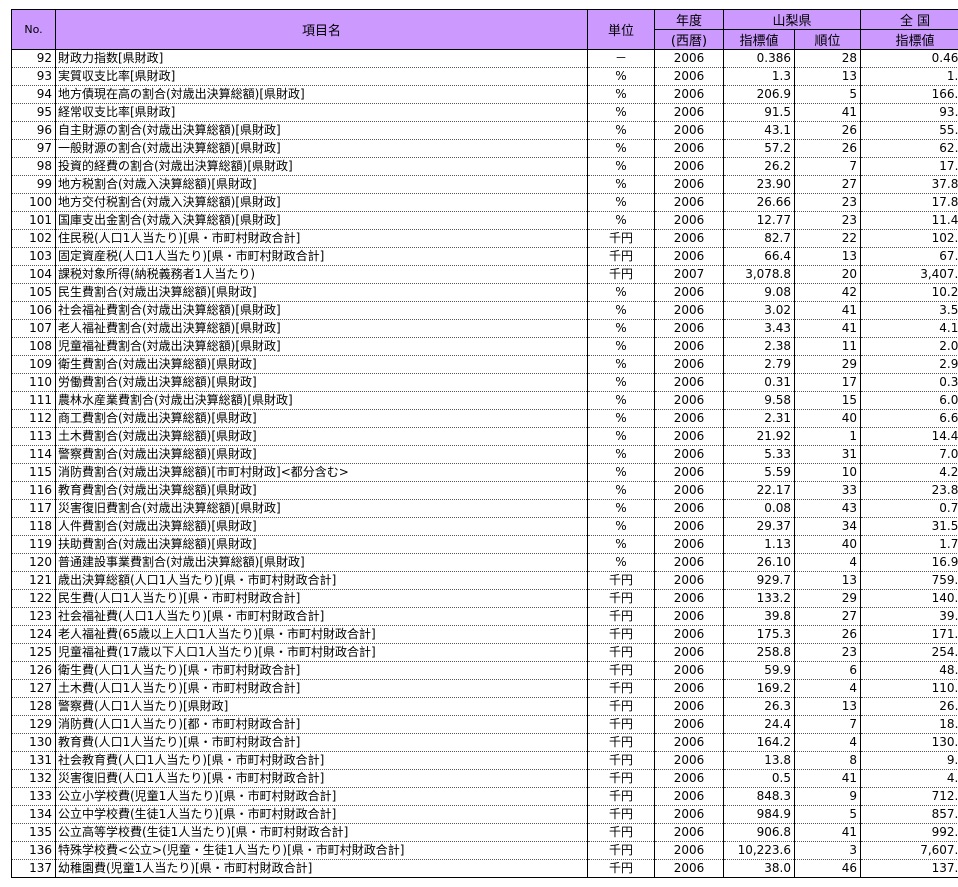 This screenshot has width=958, height=887. Describe the element at coordinates (827, 724) in the screenshot. I see `row-rank: 7` at that location.